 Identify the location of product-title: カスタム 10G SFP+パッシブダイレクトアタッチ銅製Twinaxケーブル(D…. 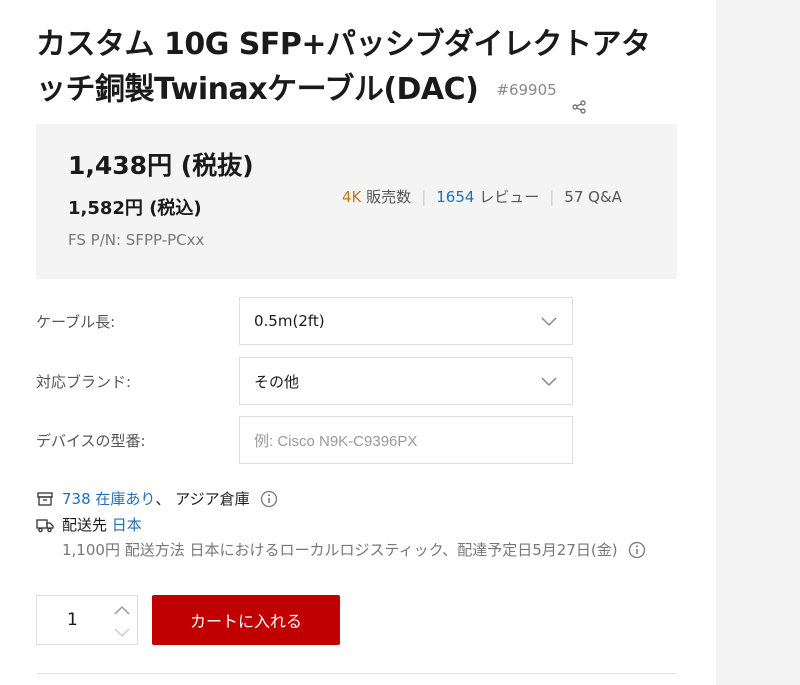
(356, 68).